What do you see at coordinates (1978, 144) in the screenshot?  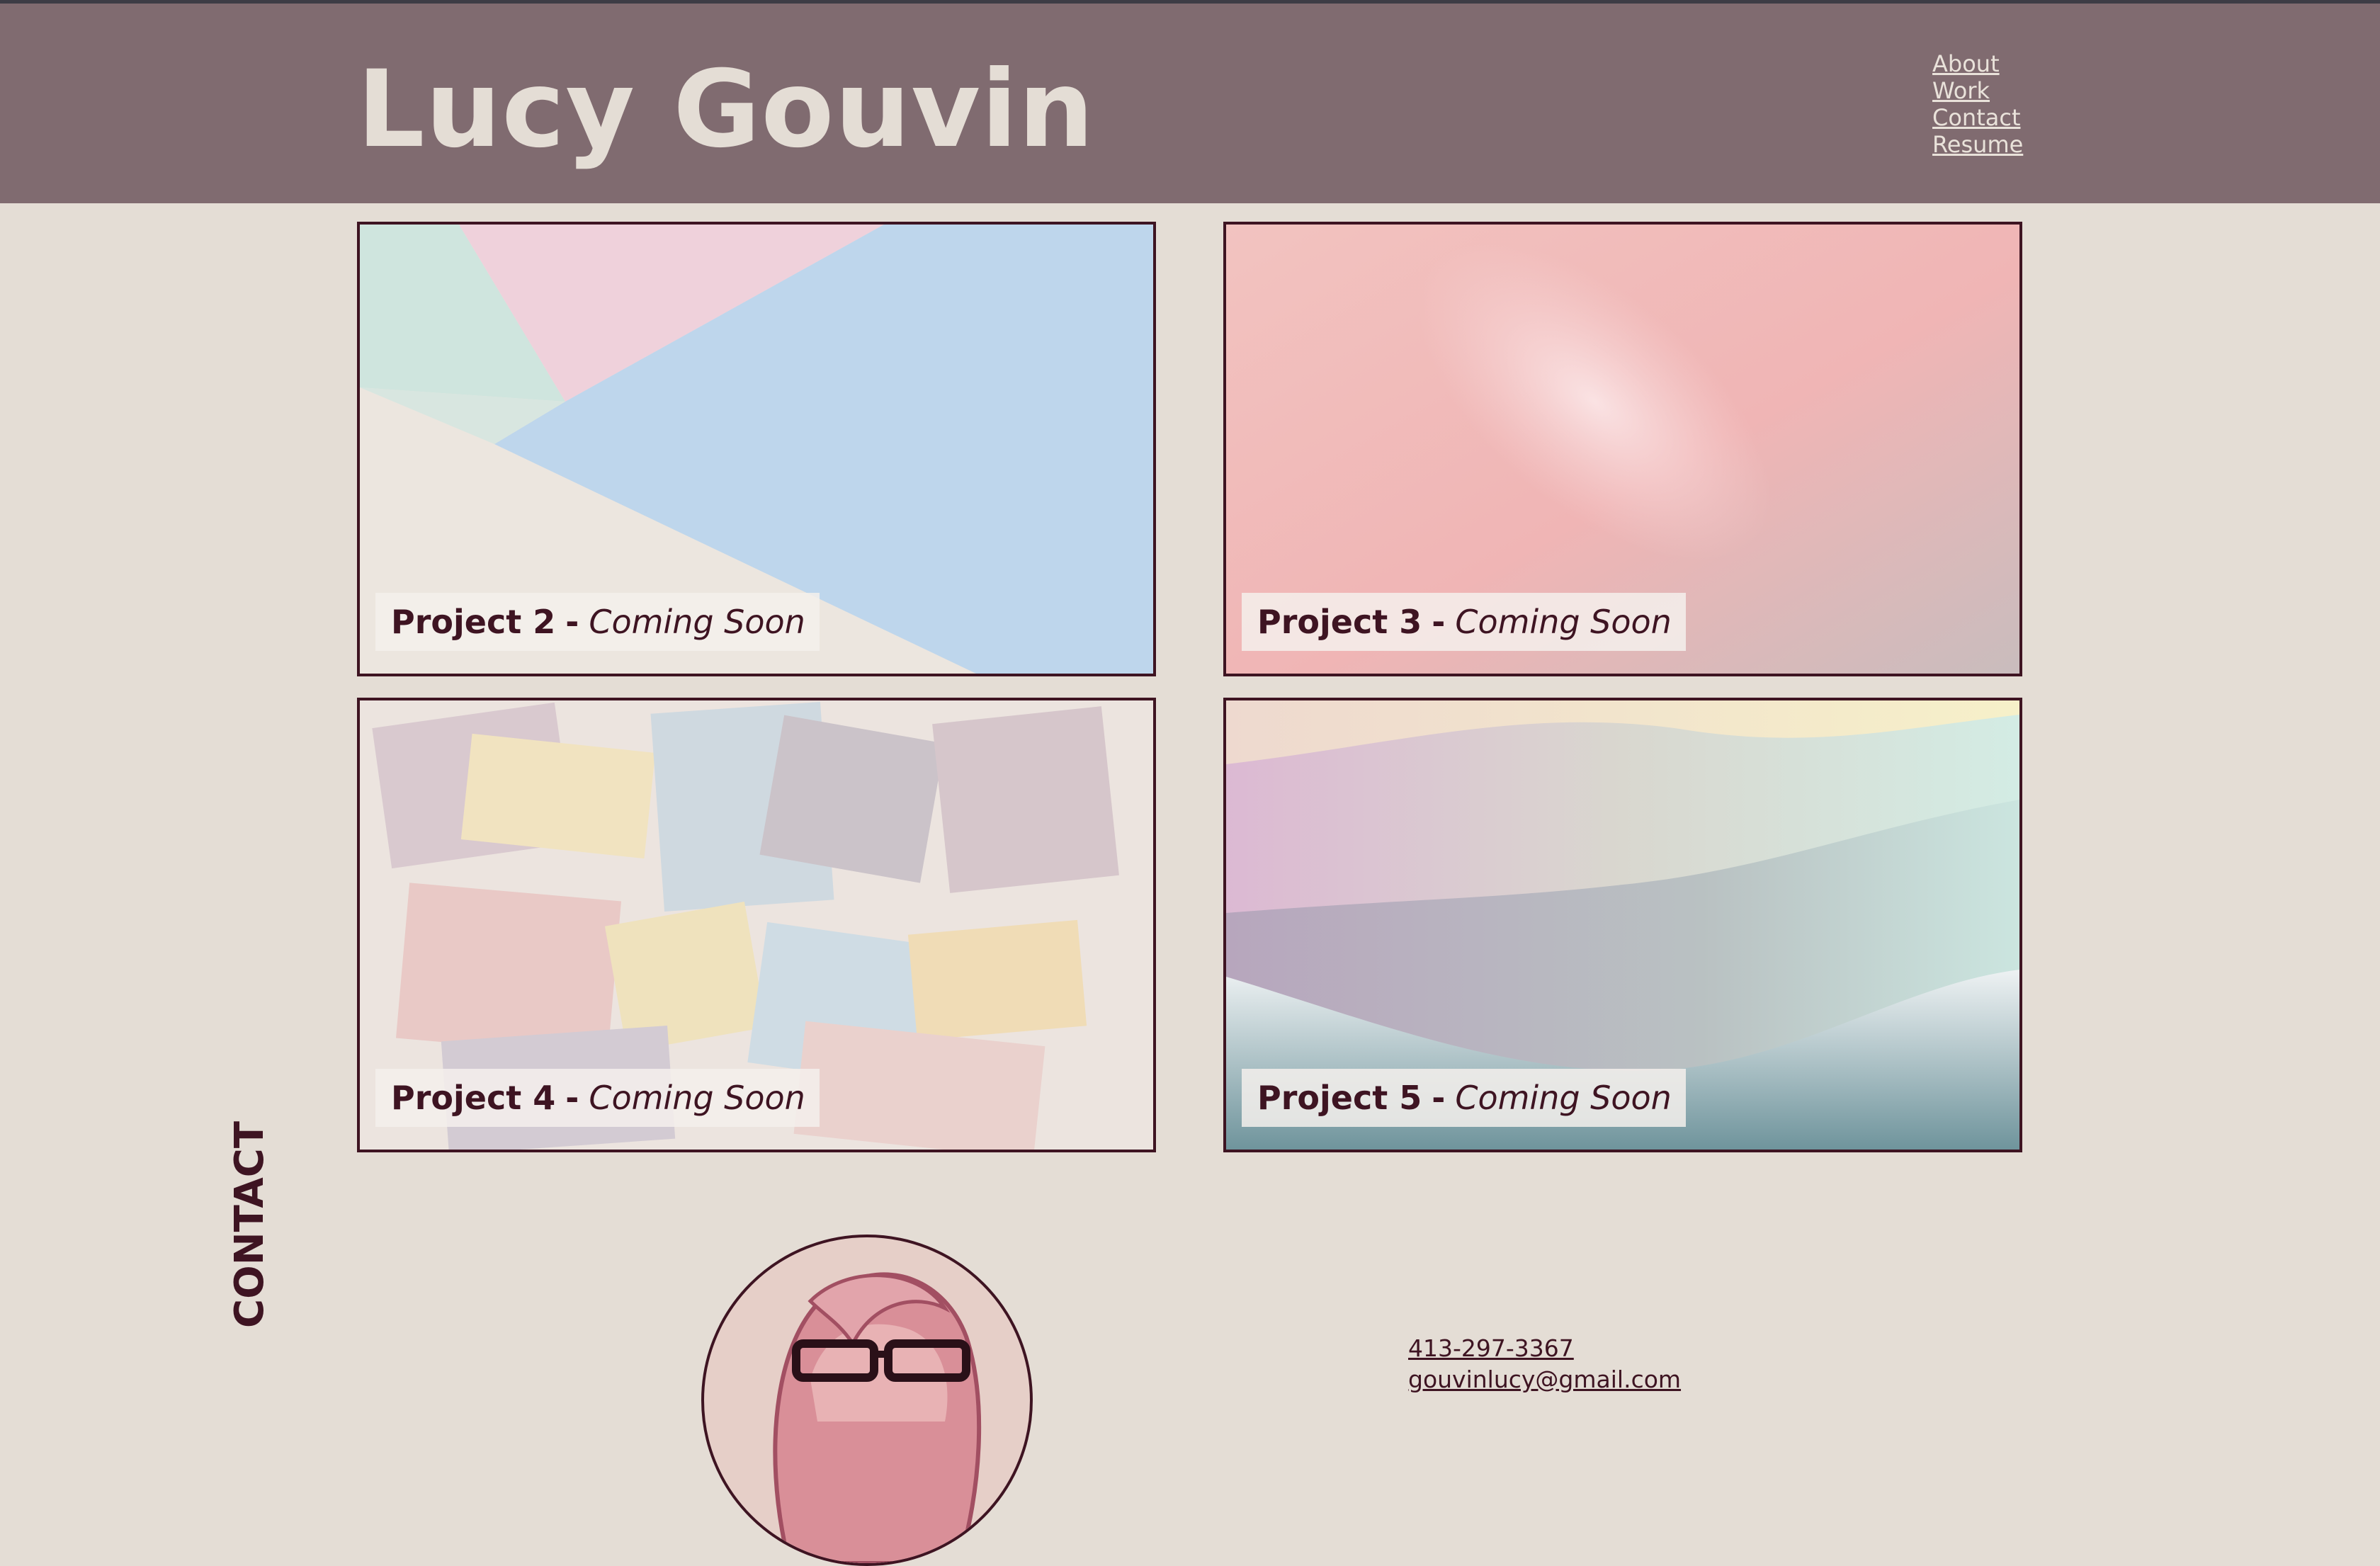 I see `nav-link-resume: Resume` at bounding box center [1978, 144].